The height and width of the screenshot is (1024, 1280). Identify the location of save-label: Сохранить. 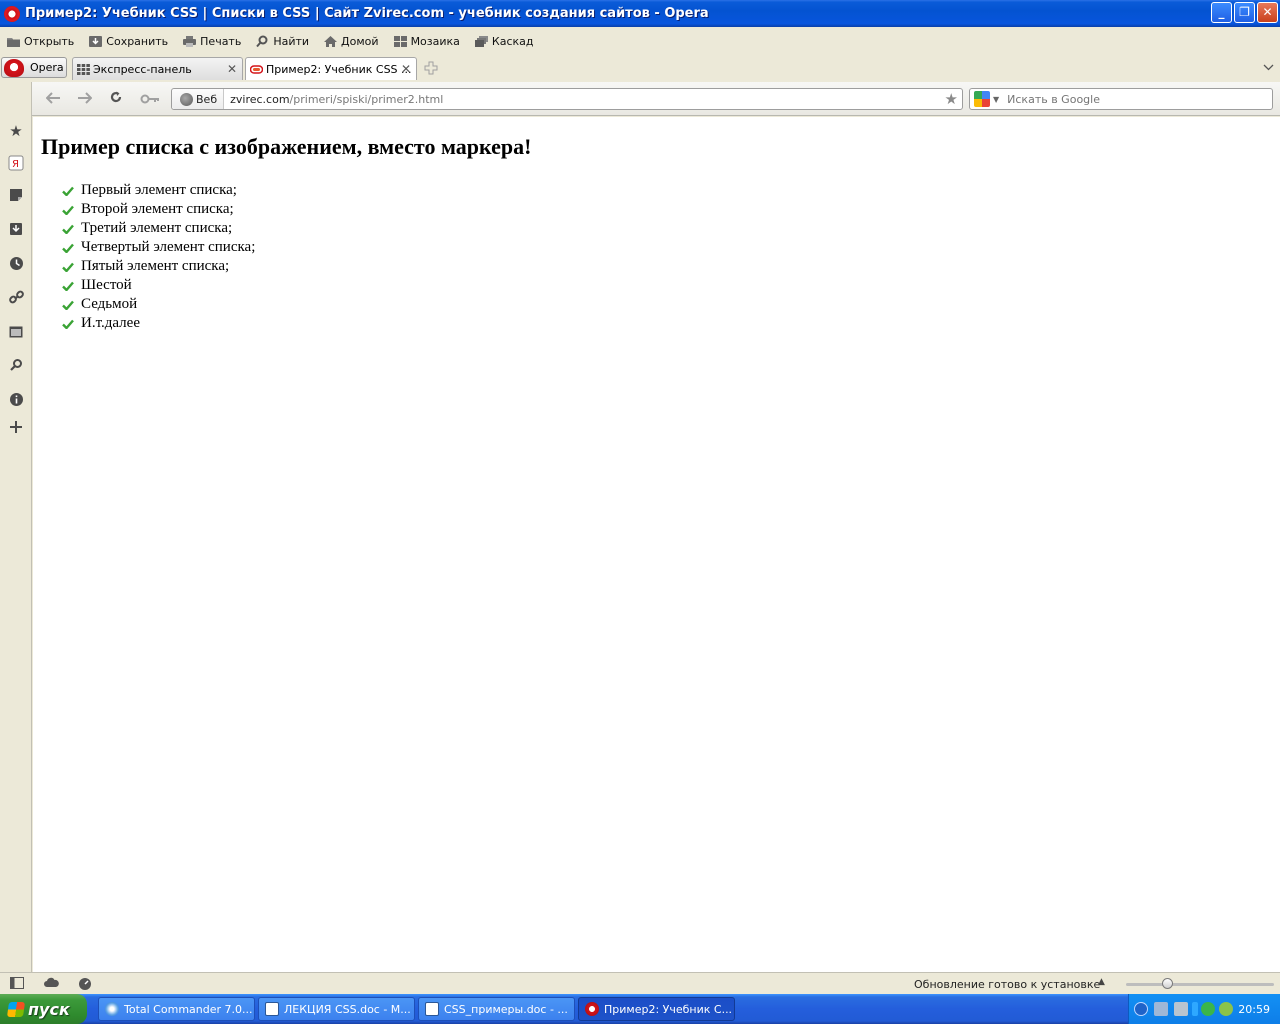
(137, 41).